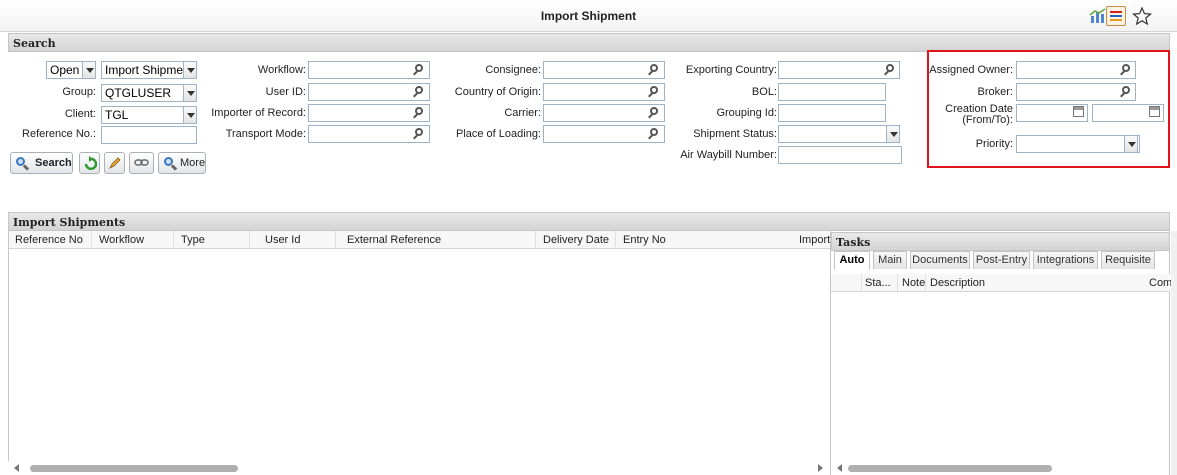  I want to click on assigned-owner-label: Assigned Owner:, so click(971, 70).